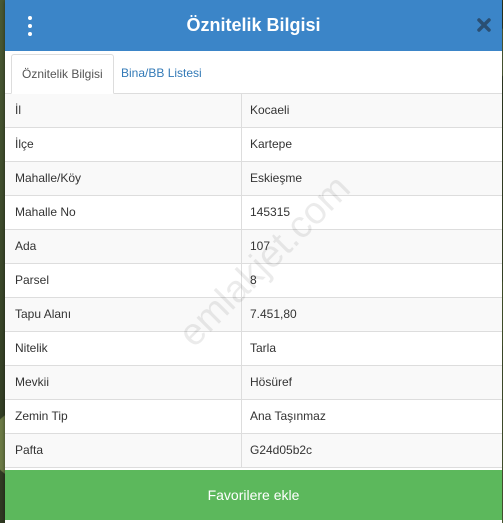 This screenshot has height=523, width=503. Describe the element at coordinates (271, 144) in the screenshot. I see `attribute-value: Kartepe` at that location.